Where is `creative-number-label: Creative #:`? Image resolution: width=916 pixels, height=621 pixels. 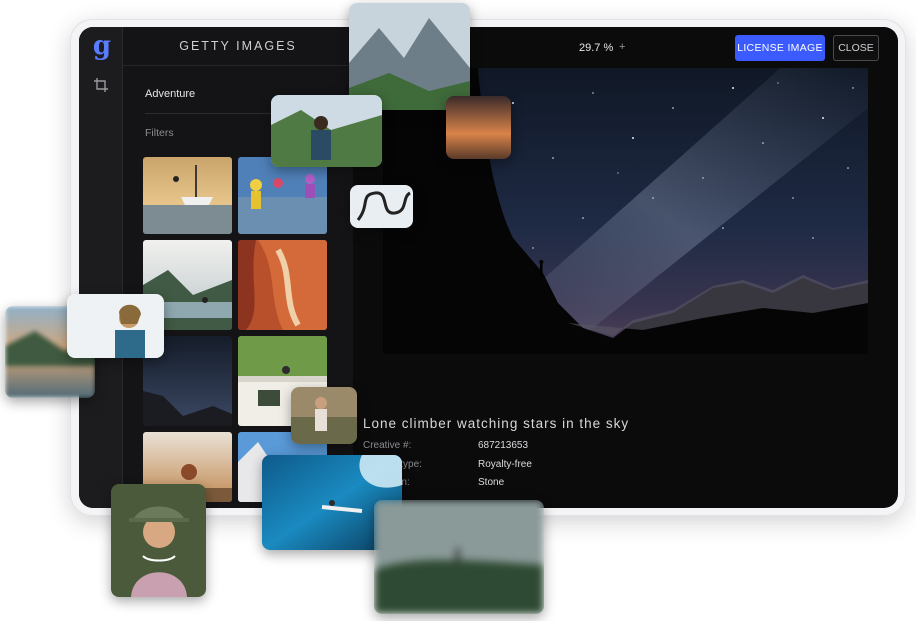
creative-number-label: Creative #: is located at coordinates (387, 445).